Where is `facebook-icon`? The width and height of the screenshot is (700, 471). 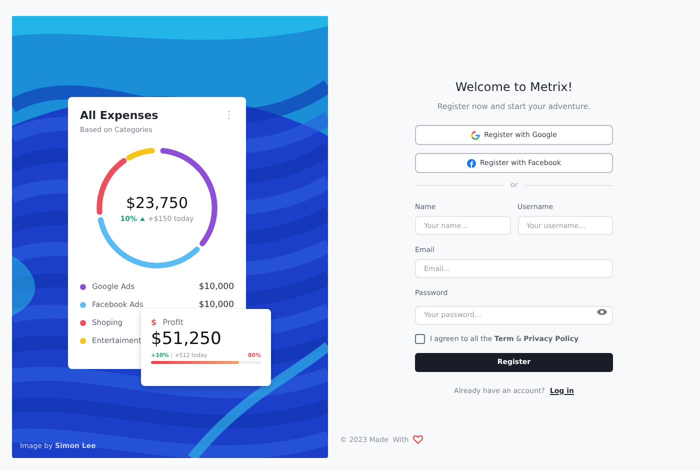 facebook-icon is located at coordinates (471, 163).